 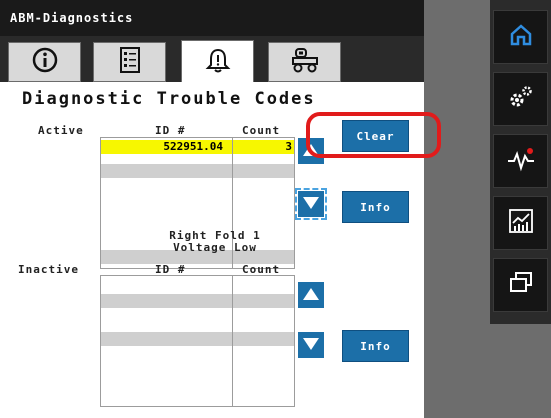 What do you see at coordinates (232, 341) in the screenshot?
I see `column-divider` at bounding box center [232, 341].